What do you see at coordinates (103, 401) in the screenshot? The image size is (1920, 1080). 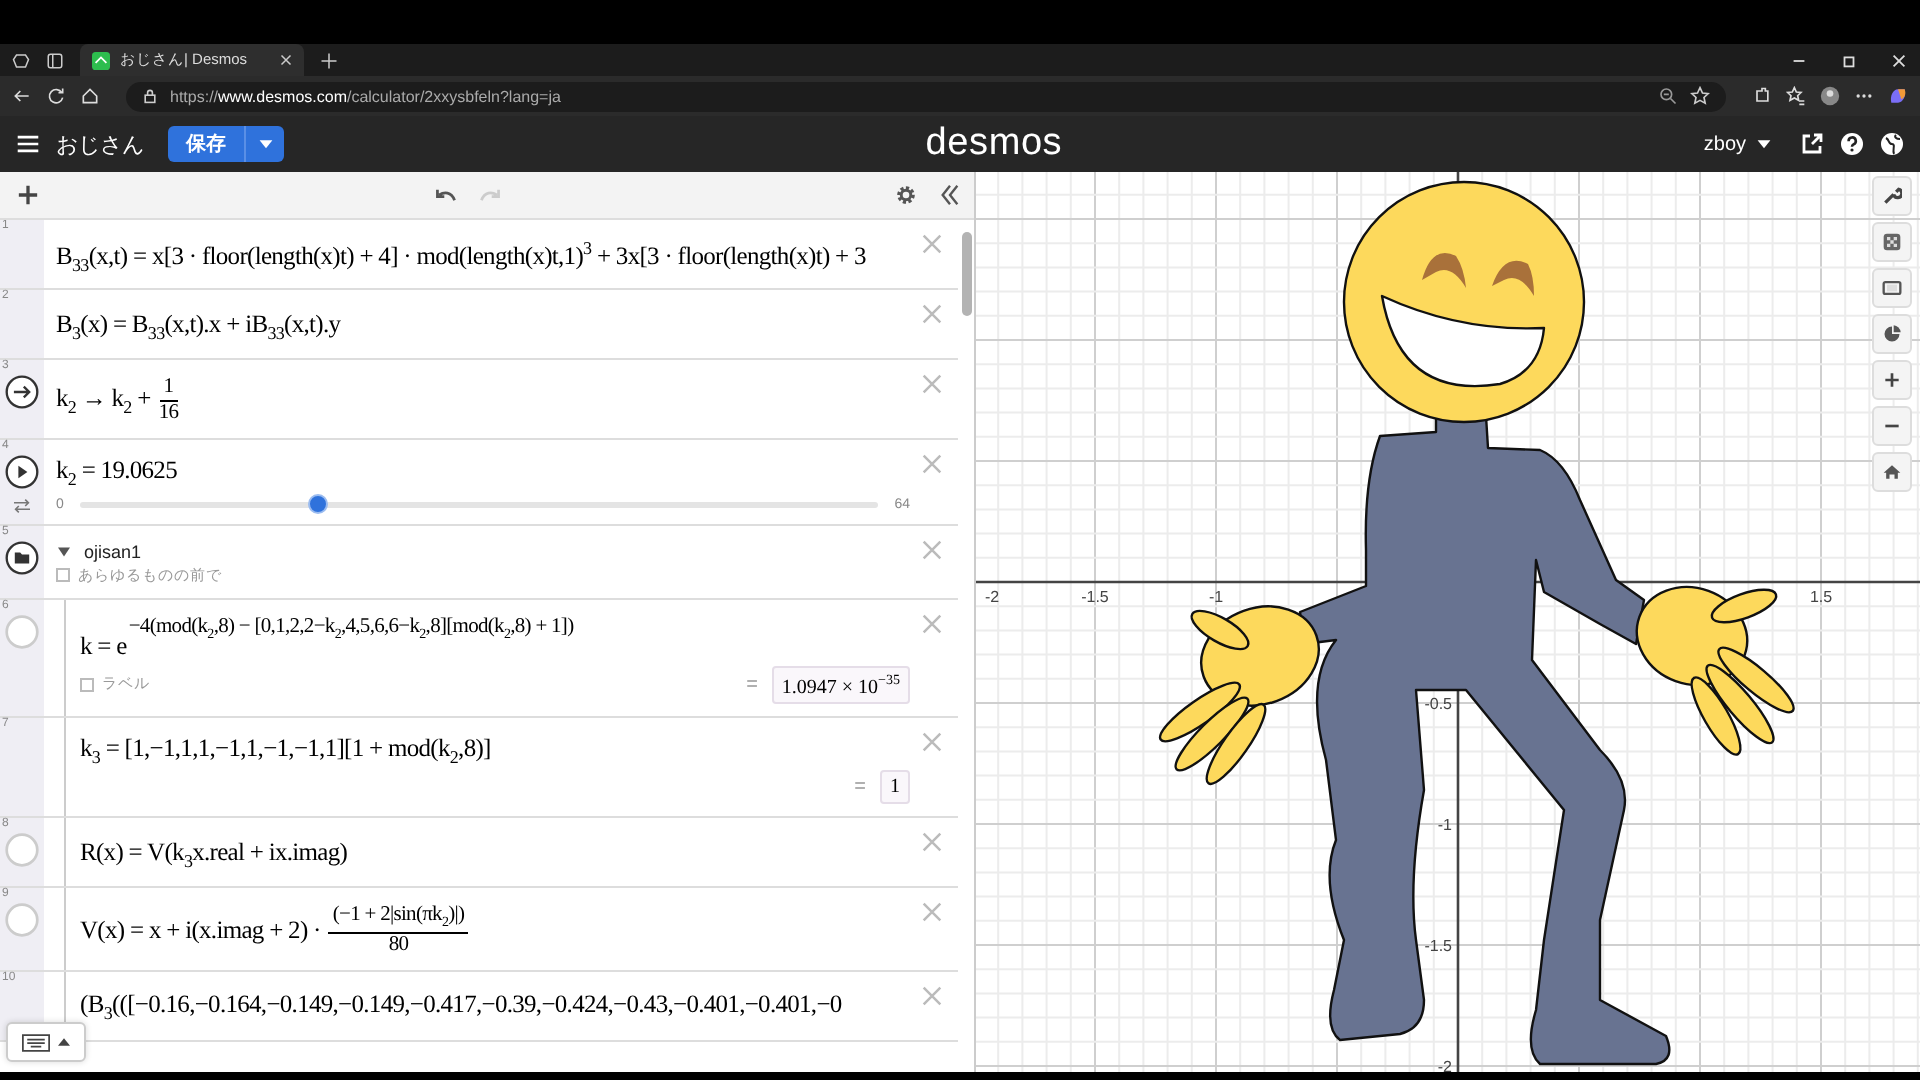 I see `math-expression: k$_{2}$ → k$_{2}$ +` at bounding box center [103, 401].